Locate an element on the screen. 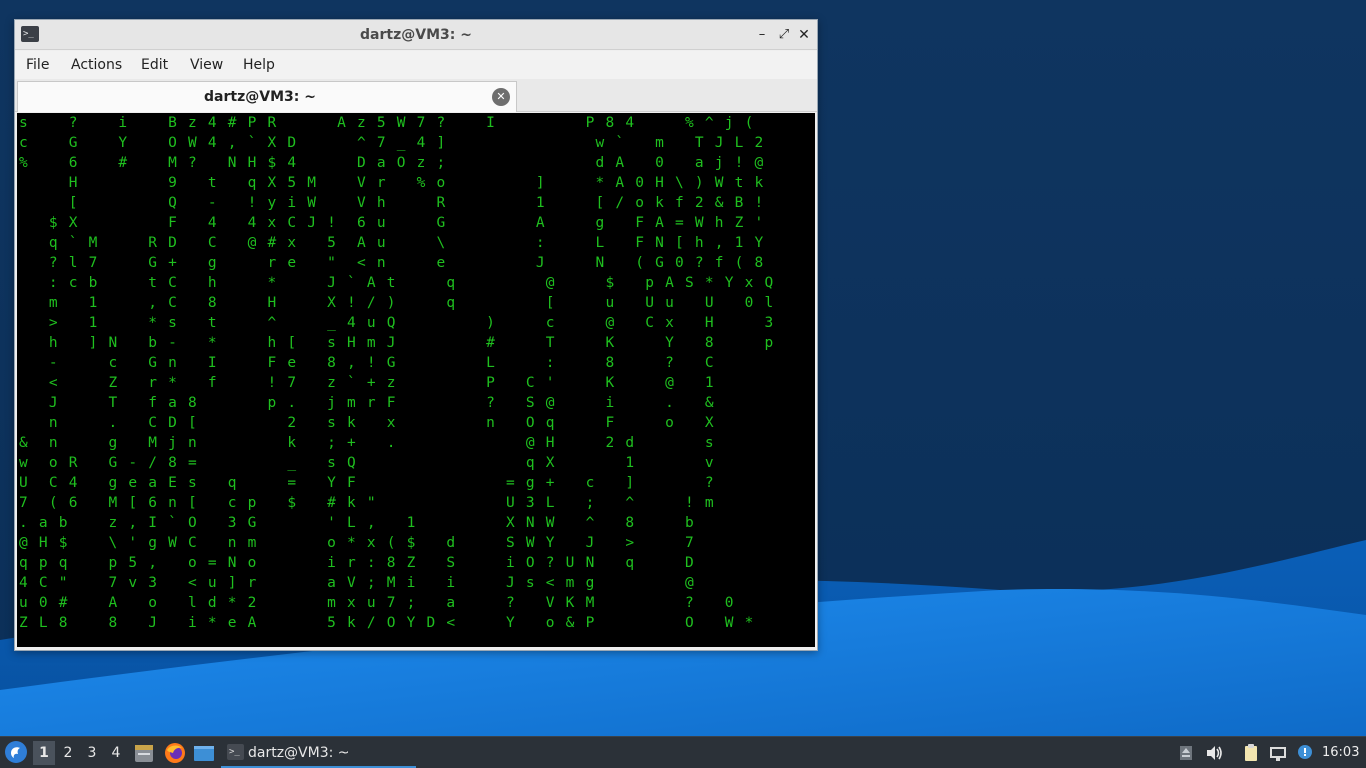  notification-icon is located at coordinates (1305, 753).